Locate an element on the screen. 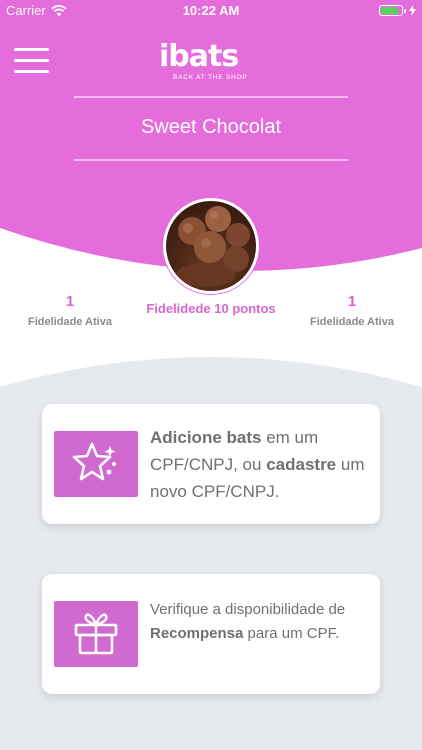  stat-center-label: Fidelidede 10 pontos is located at coordinates (211, 308).